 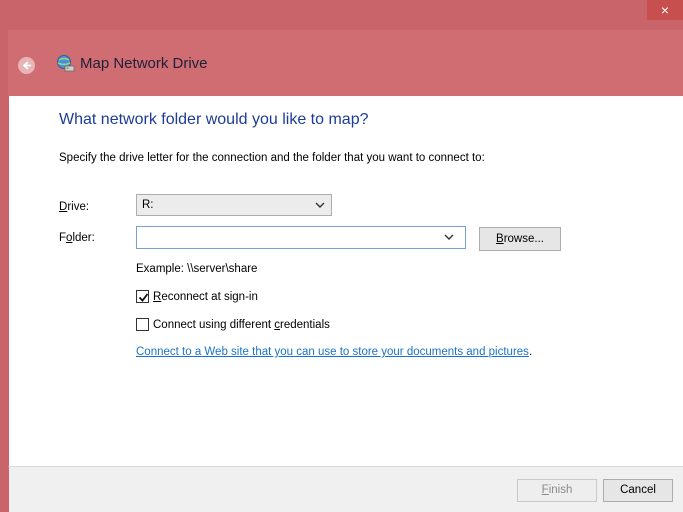 I want to click on reconnect-label: Reconnect at sign-in, so click(x=205, y=296).